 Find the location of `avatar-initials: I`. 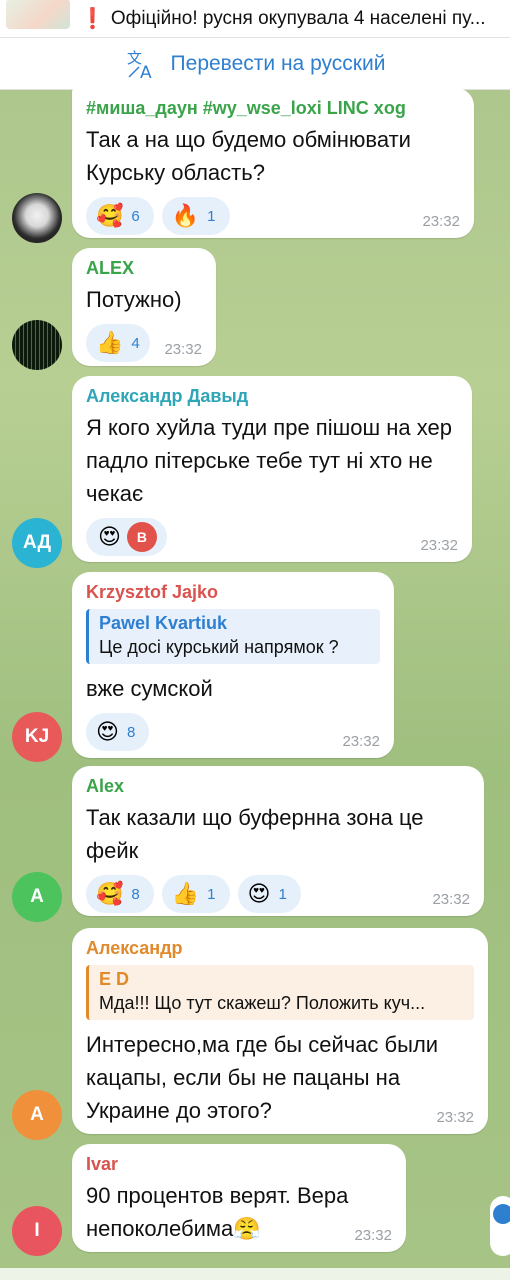

avatar-initials: I is located at coordinates (37, 1230).